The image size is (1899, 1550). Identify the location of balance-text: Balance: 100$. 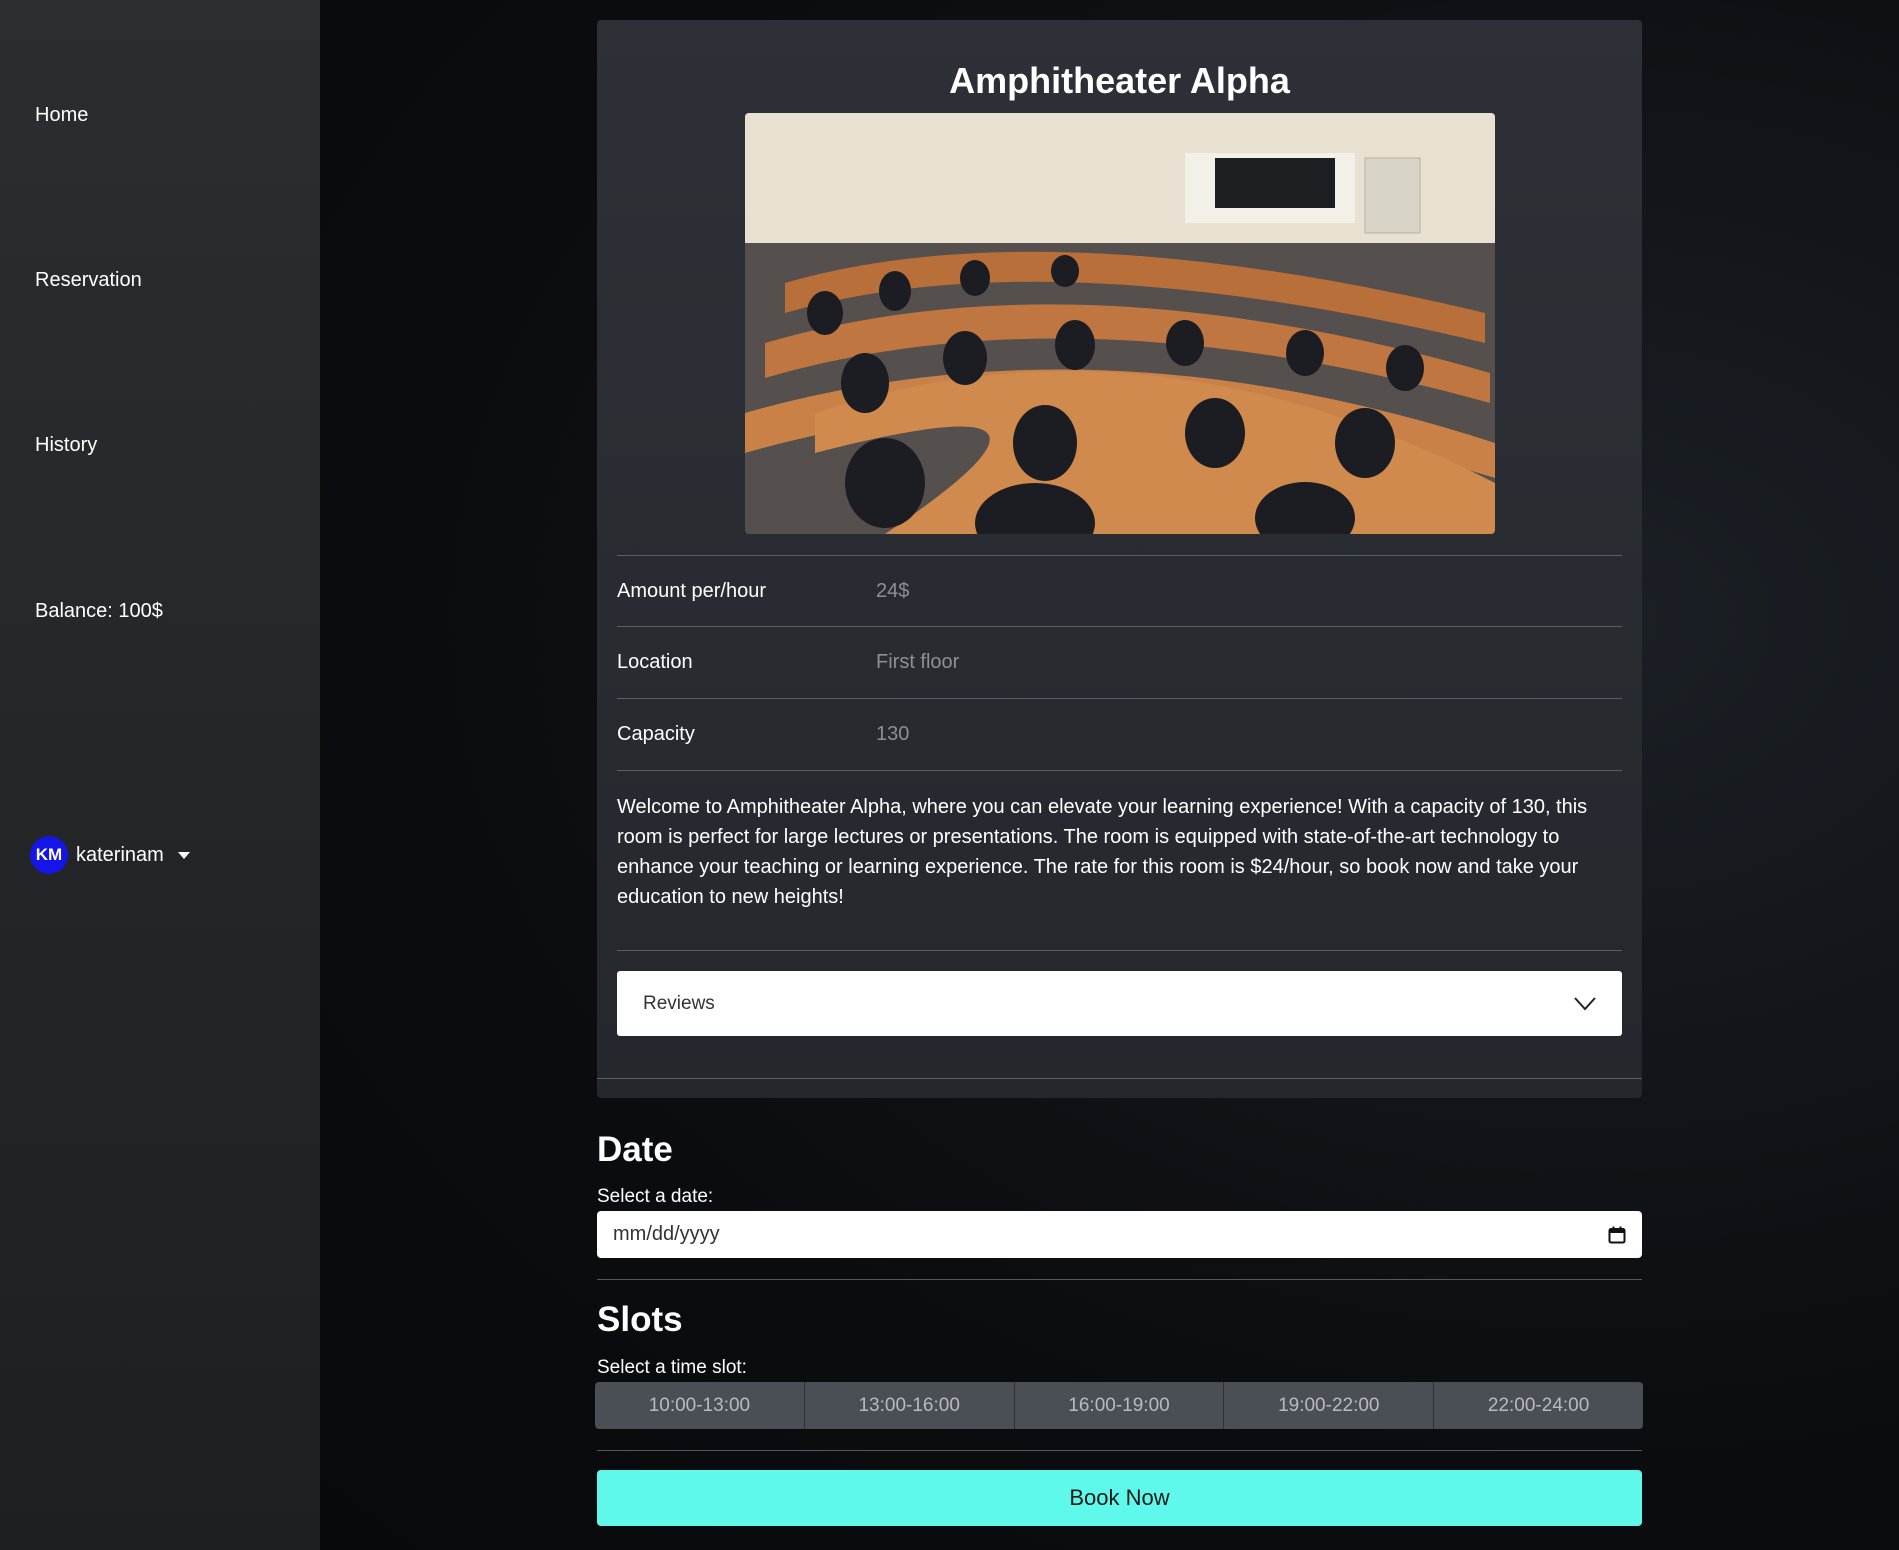
(99, 611).